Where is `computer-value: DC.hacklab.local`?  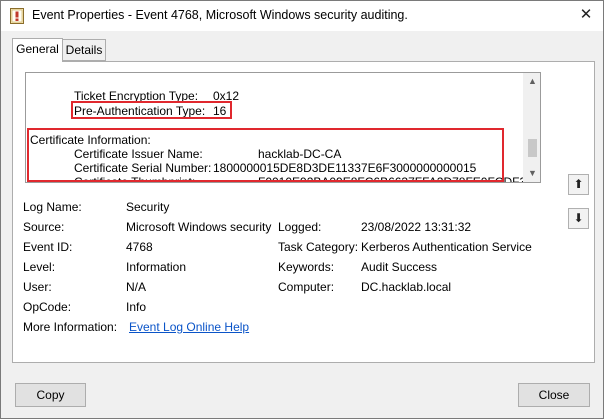 computer-value: DC.hacklab.local is located at coordinates (406, 287).